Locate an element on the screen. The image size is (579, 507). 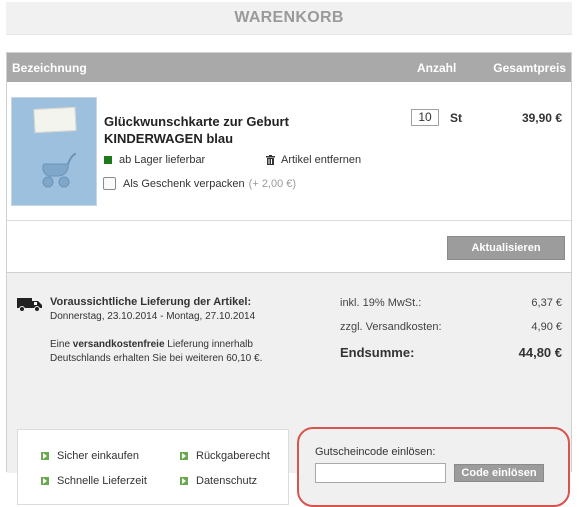
gift-wrap-checkbox is located at coordinates (109, 183).